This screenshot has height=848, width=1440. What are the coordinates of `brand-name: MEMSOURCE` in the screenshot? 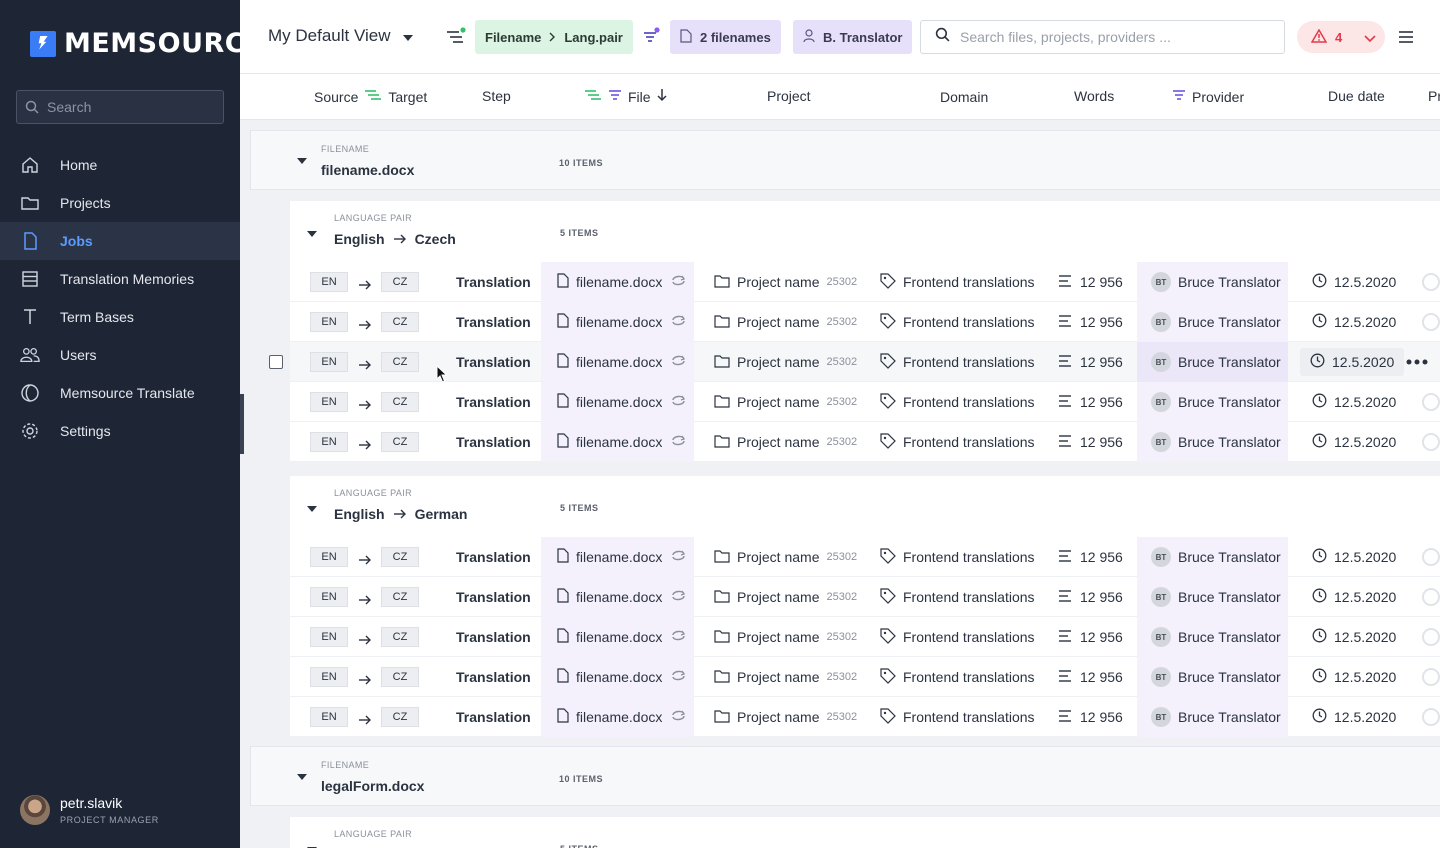 It's located at (164, 43).